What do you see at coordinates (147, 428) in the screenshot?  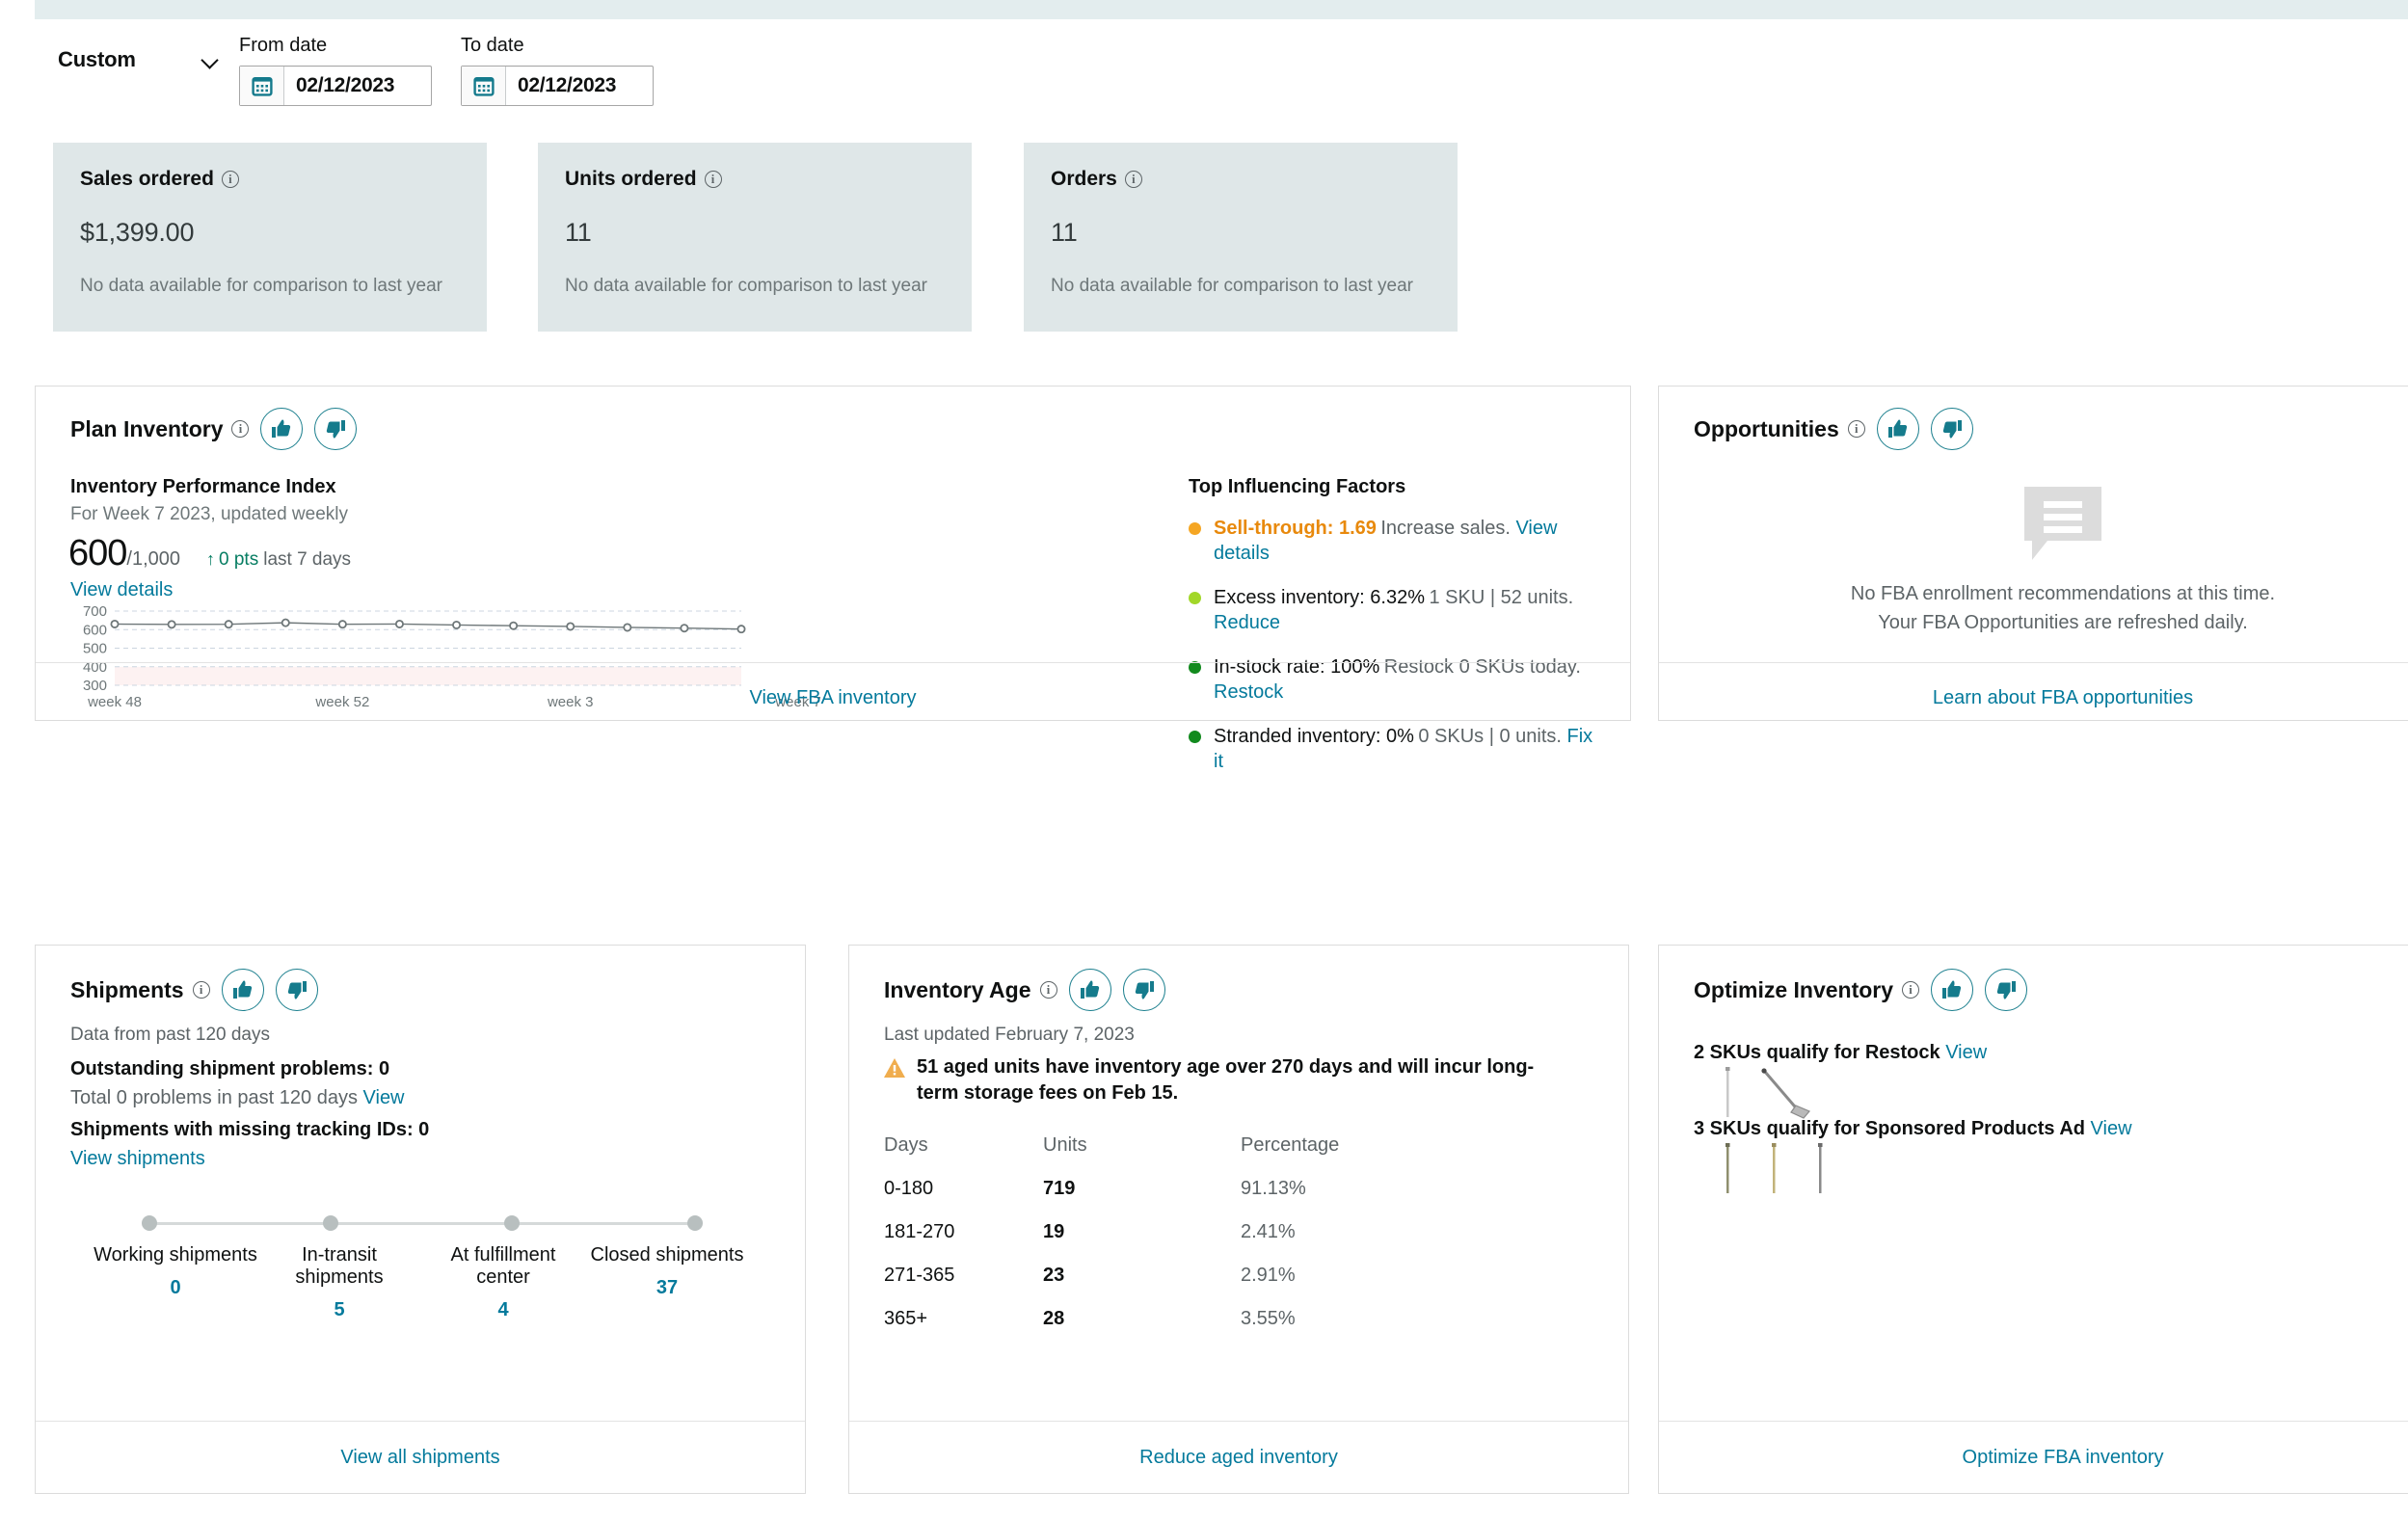 I see `panel-title-label: Plan Inventory` at bounding box center [147, 428].